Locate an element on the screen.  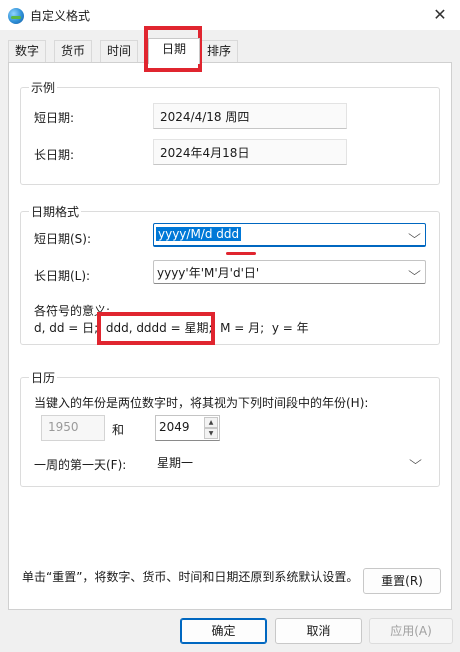
year-to-spinbox: 2049 ▲ ▼ is located at coordinates (187, 428).